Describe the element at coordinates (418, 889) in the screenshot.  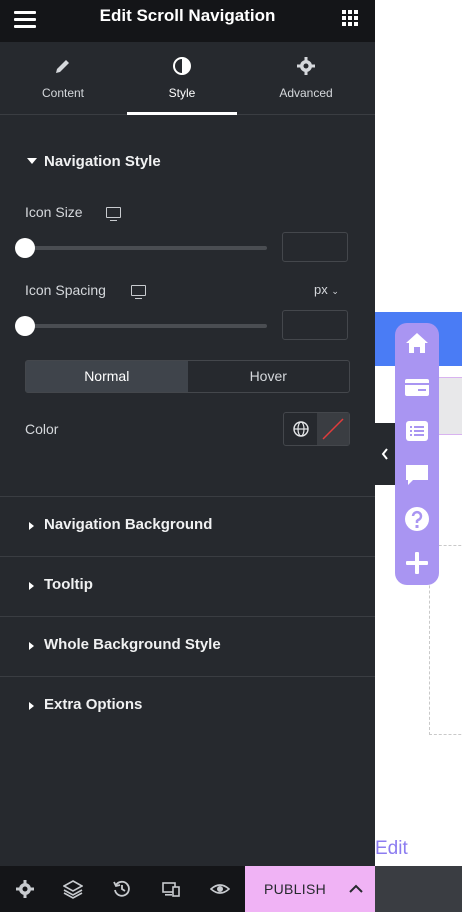
I see `preview-footer` at that location.